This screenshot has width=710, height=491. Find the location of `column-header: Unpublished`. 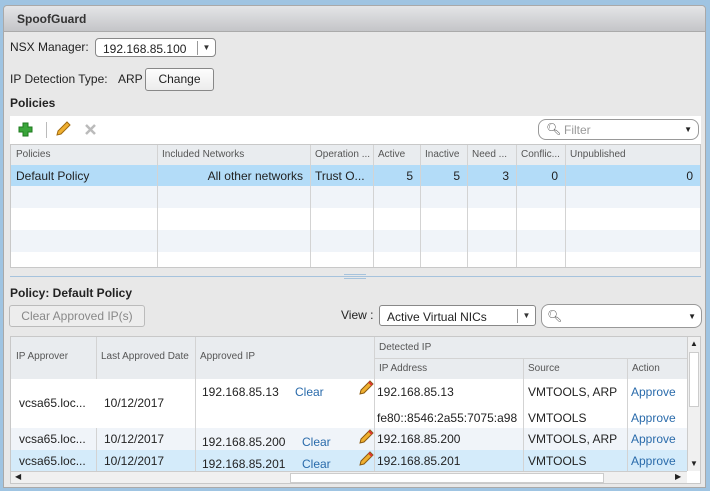

column-header: Unpublished is located at coordinates (633, 154).